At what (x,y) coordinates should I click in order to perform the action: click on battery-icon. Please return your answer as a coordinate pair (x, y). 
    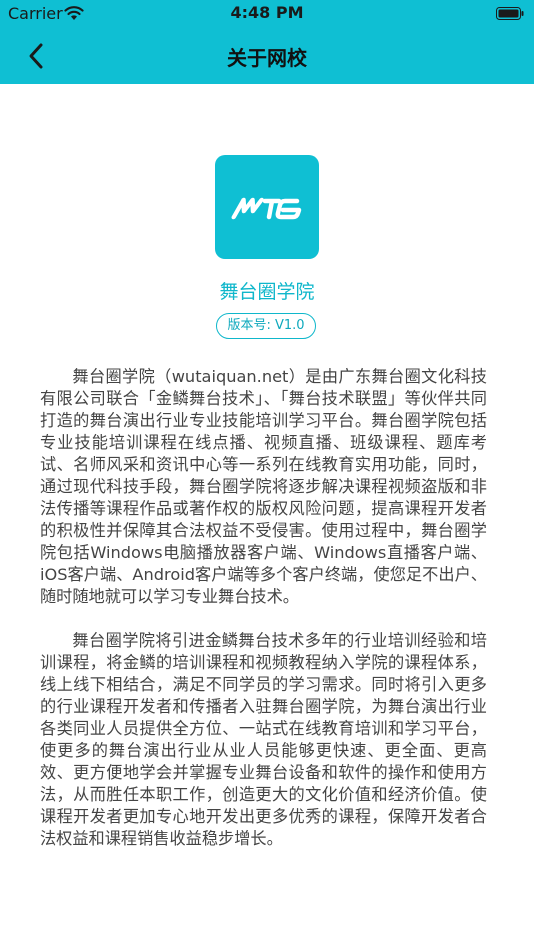
    Looking at the image, I should click on (510, 13).